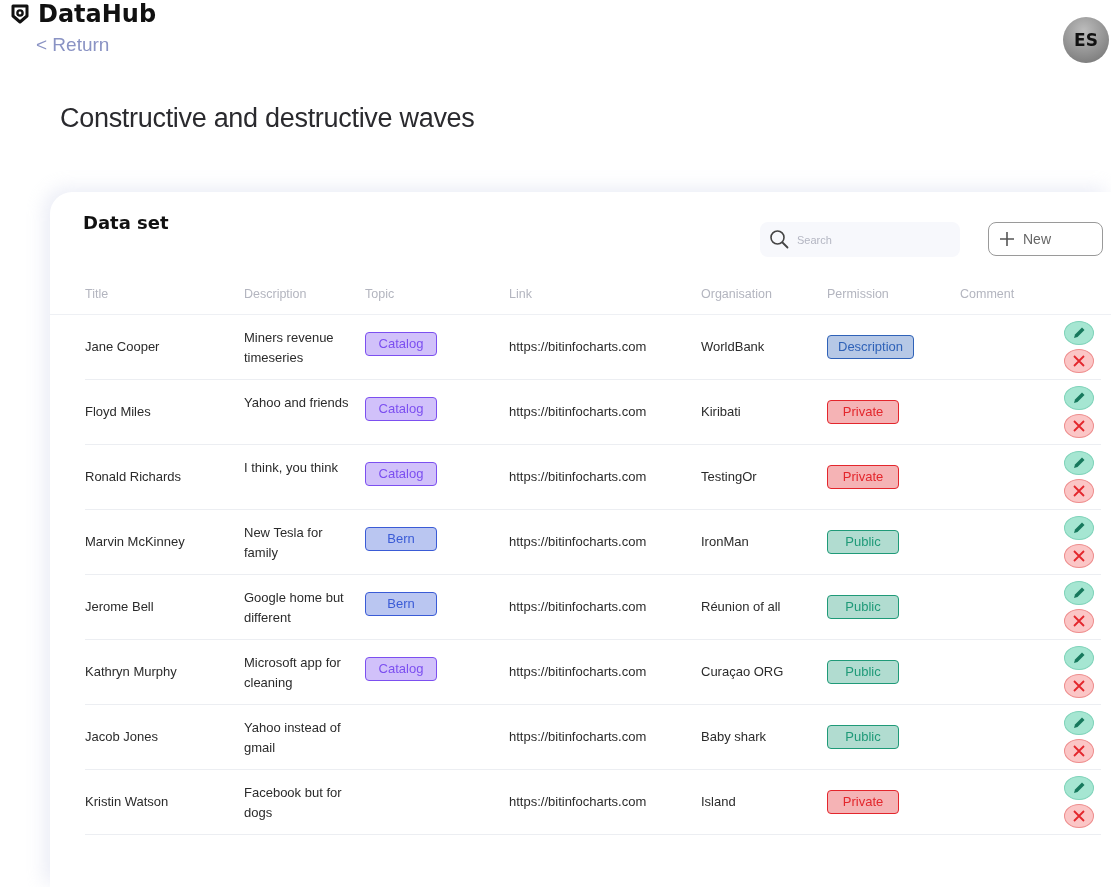 Image resolution: width=1111 pixels, height=887 pixels. What do you see at coordinates (521, 294) in the screenshot?
I see `column-header: Link` at bounding box center [521, 294].